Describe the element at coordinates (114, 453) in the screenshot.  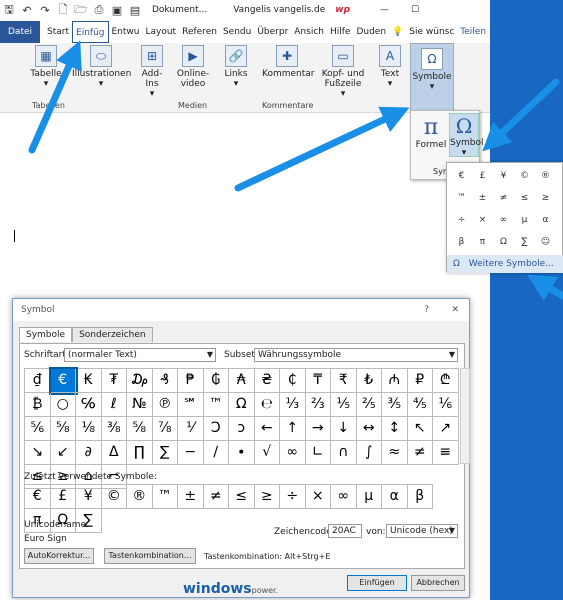
I see `character-cell: Δ` at that location.